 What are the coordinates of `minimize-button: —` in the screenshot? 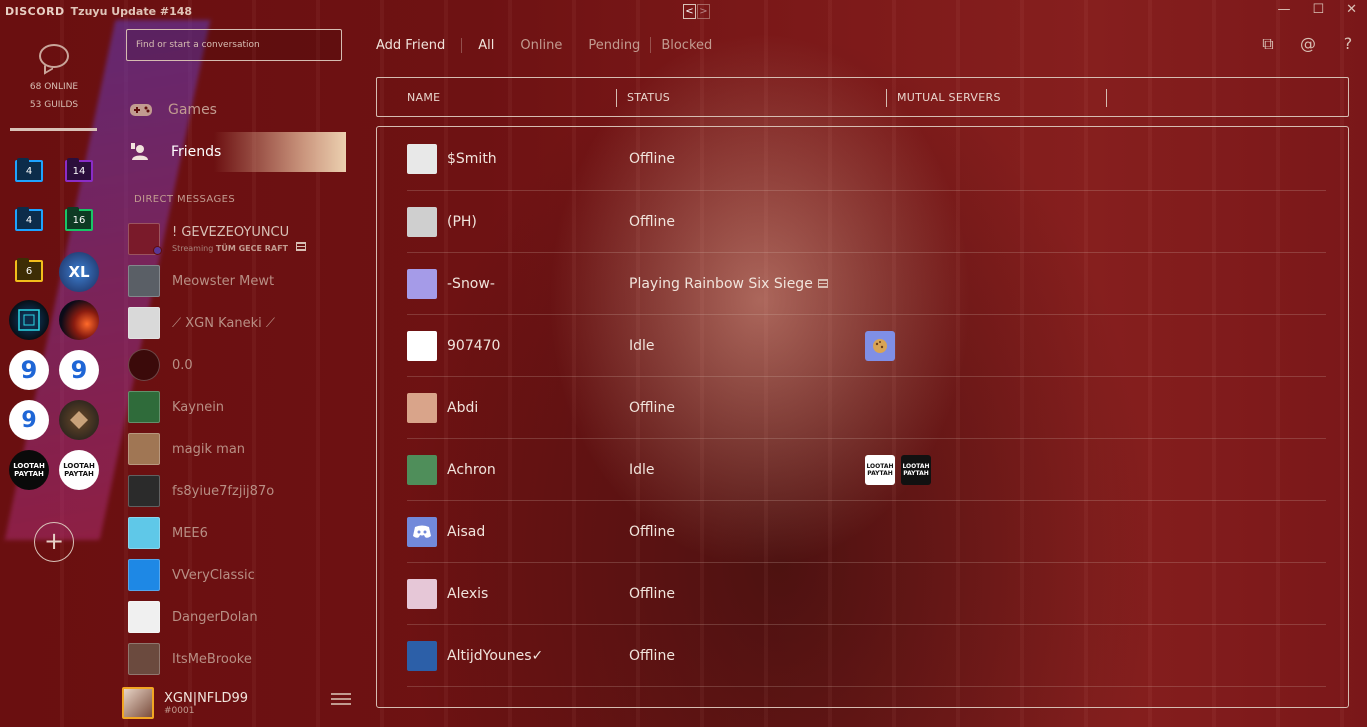 It's located at (1283, 9).